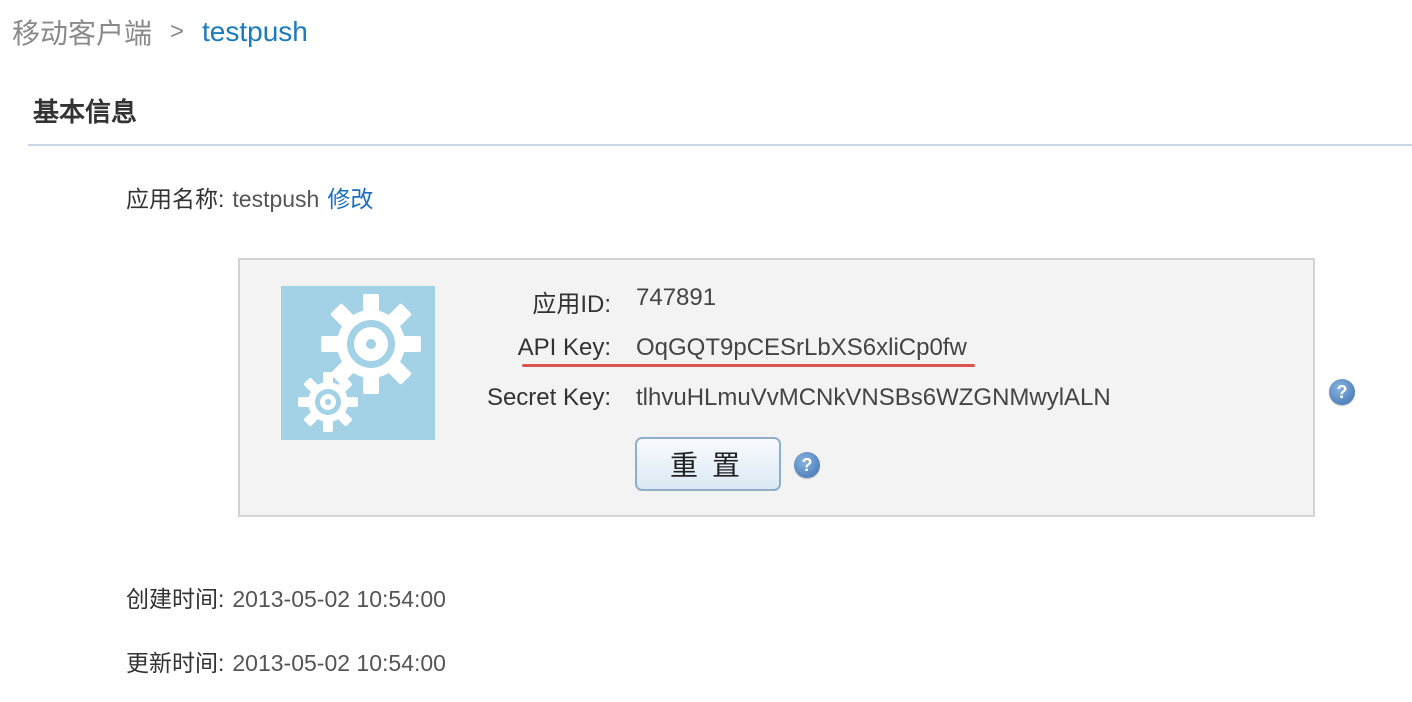  I want to click on app-id-label: 应用ID:, so click(571, 304).